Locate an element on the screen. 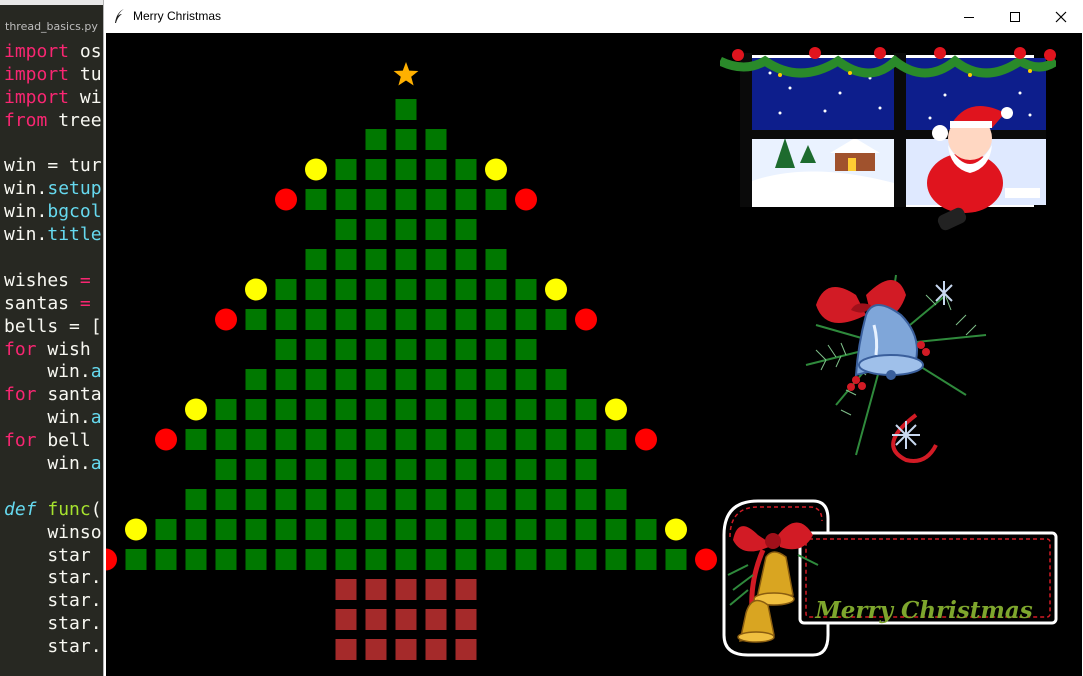  code-line: win.title is located at coordinates (54, 235).